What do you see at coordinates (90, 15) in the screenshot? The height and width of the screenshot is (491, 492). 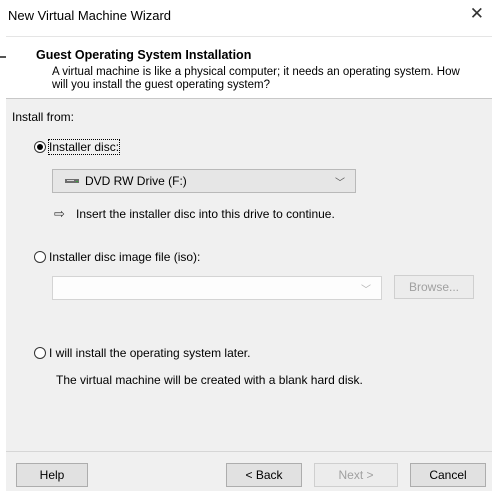 I see `window-title: New Virtual Machine Wizard` at bounding box center [90, 15].